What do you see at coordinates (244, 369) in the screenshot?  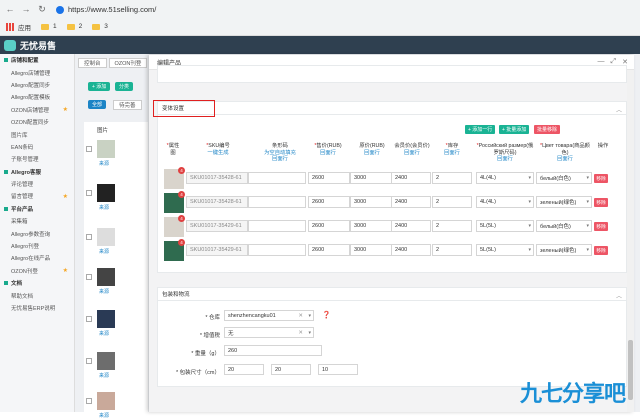 I see `length-input: 20` at bounding box center [244, 369].